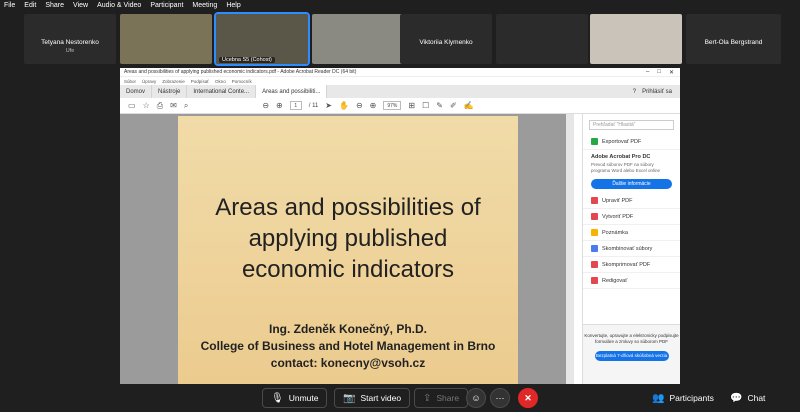 Image resolution: width=800 pixels, height=412 pixels. I want to click on sign-icon: ✍, so click(469, 105).